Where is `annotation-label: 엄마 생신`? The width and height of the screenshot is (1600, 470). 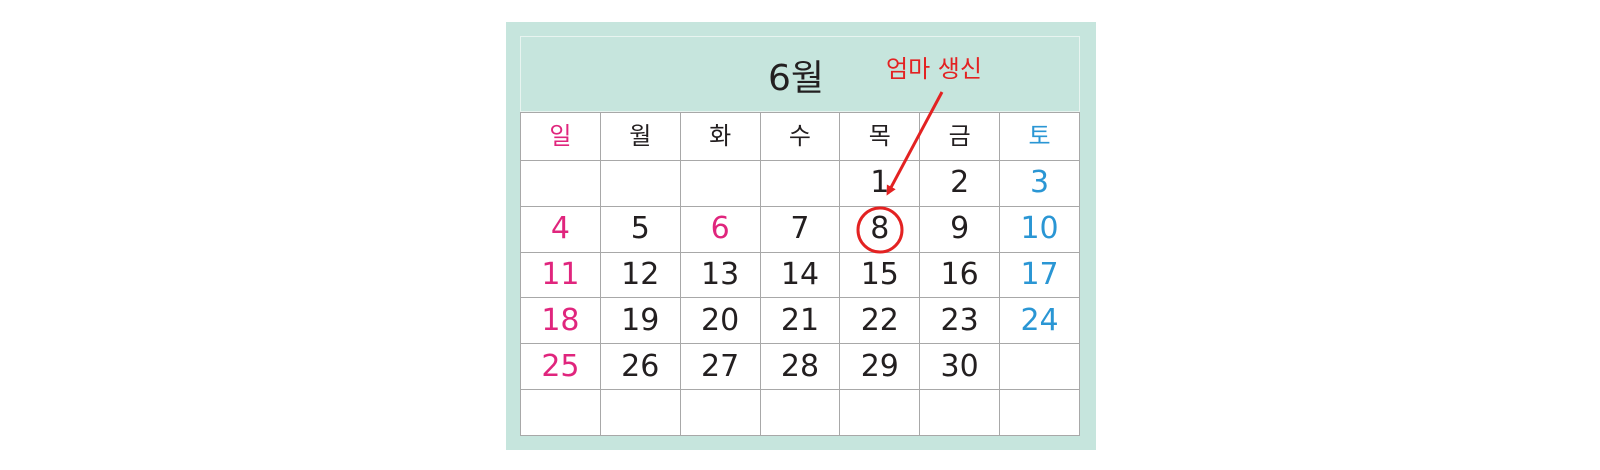
annotation-label: 엄마 생신 is located at coordinates (934, 69).